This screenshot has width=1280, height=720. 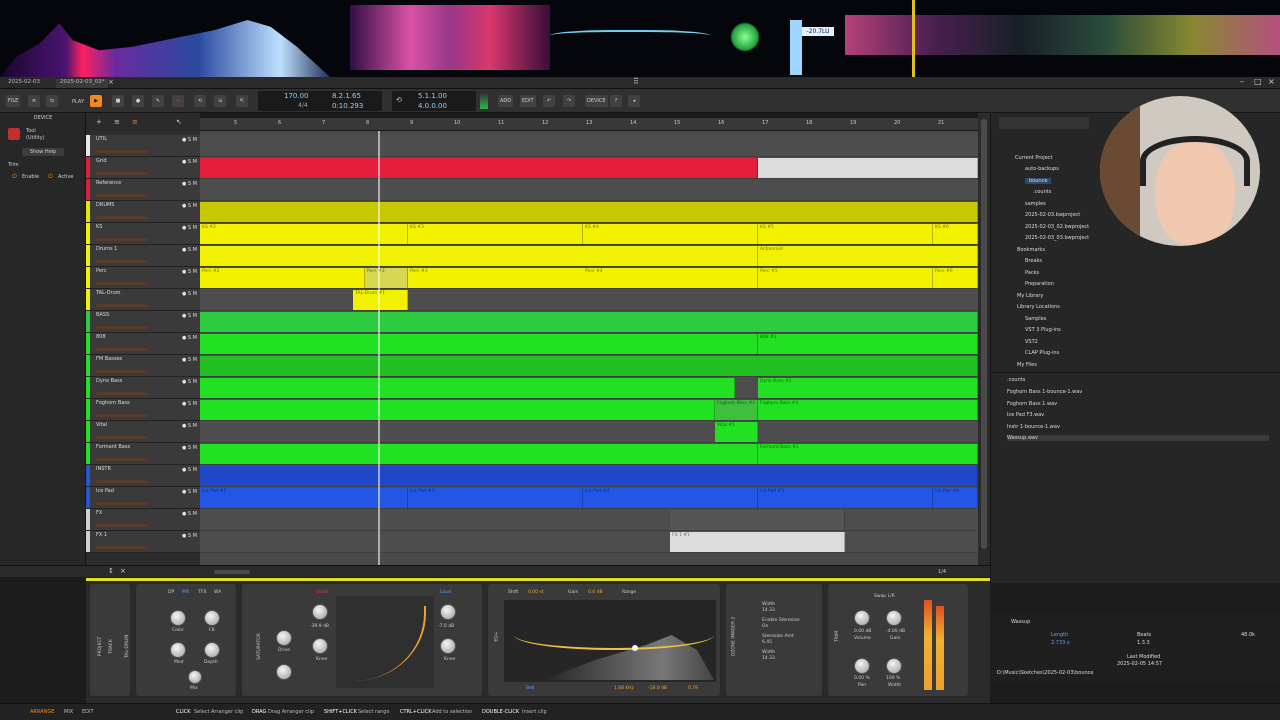 What do you see at coordinates (984, 334) in the screenshot?
I see `scroll-thumb` at bounding box center [984, 334].